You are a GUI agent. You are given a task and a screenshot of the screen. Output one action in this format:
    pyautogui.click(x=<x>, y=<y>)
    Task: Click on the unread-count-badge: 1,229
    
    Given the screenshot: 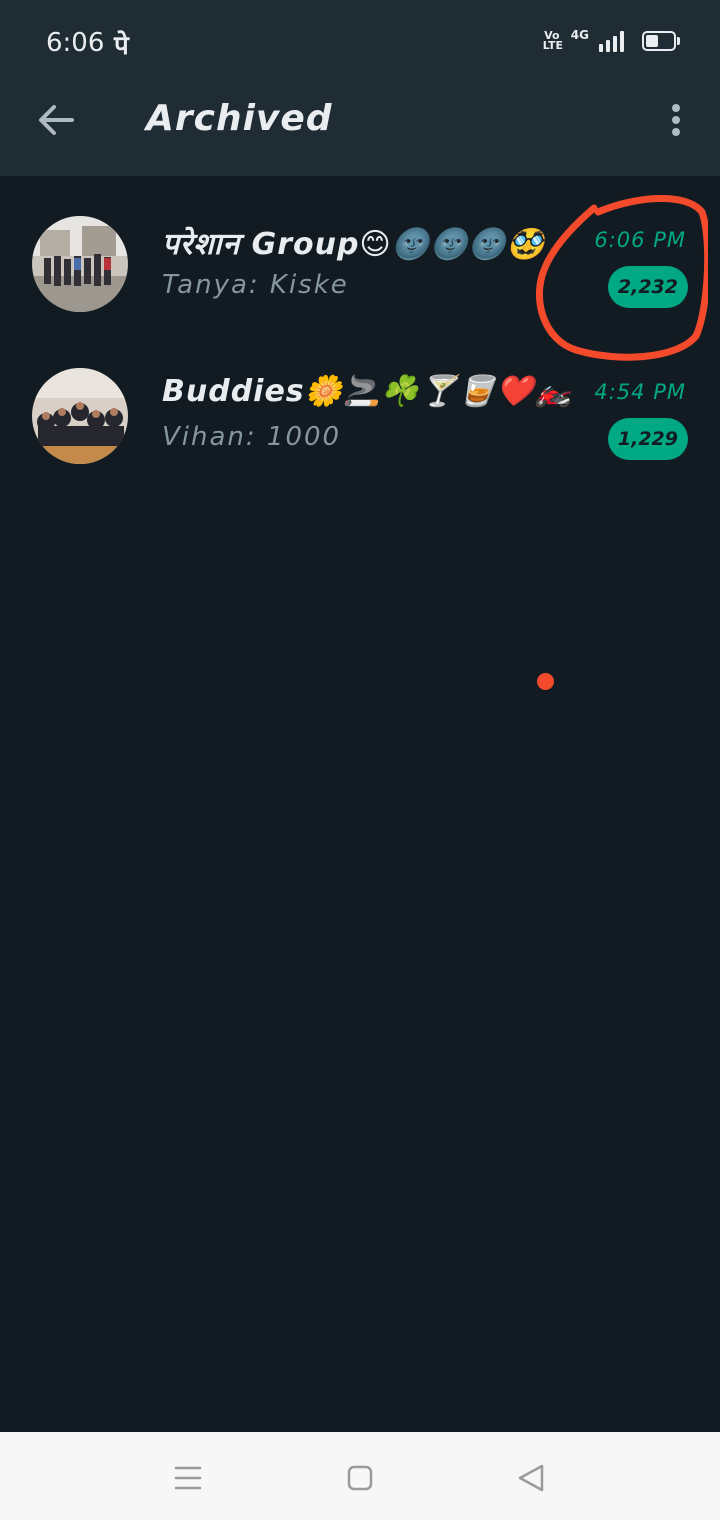 What is the action you would take?
    pyautogui.click(x=647, y=439)
    